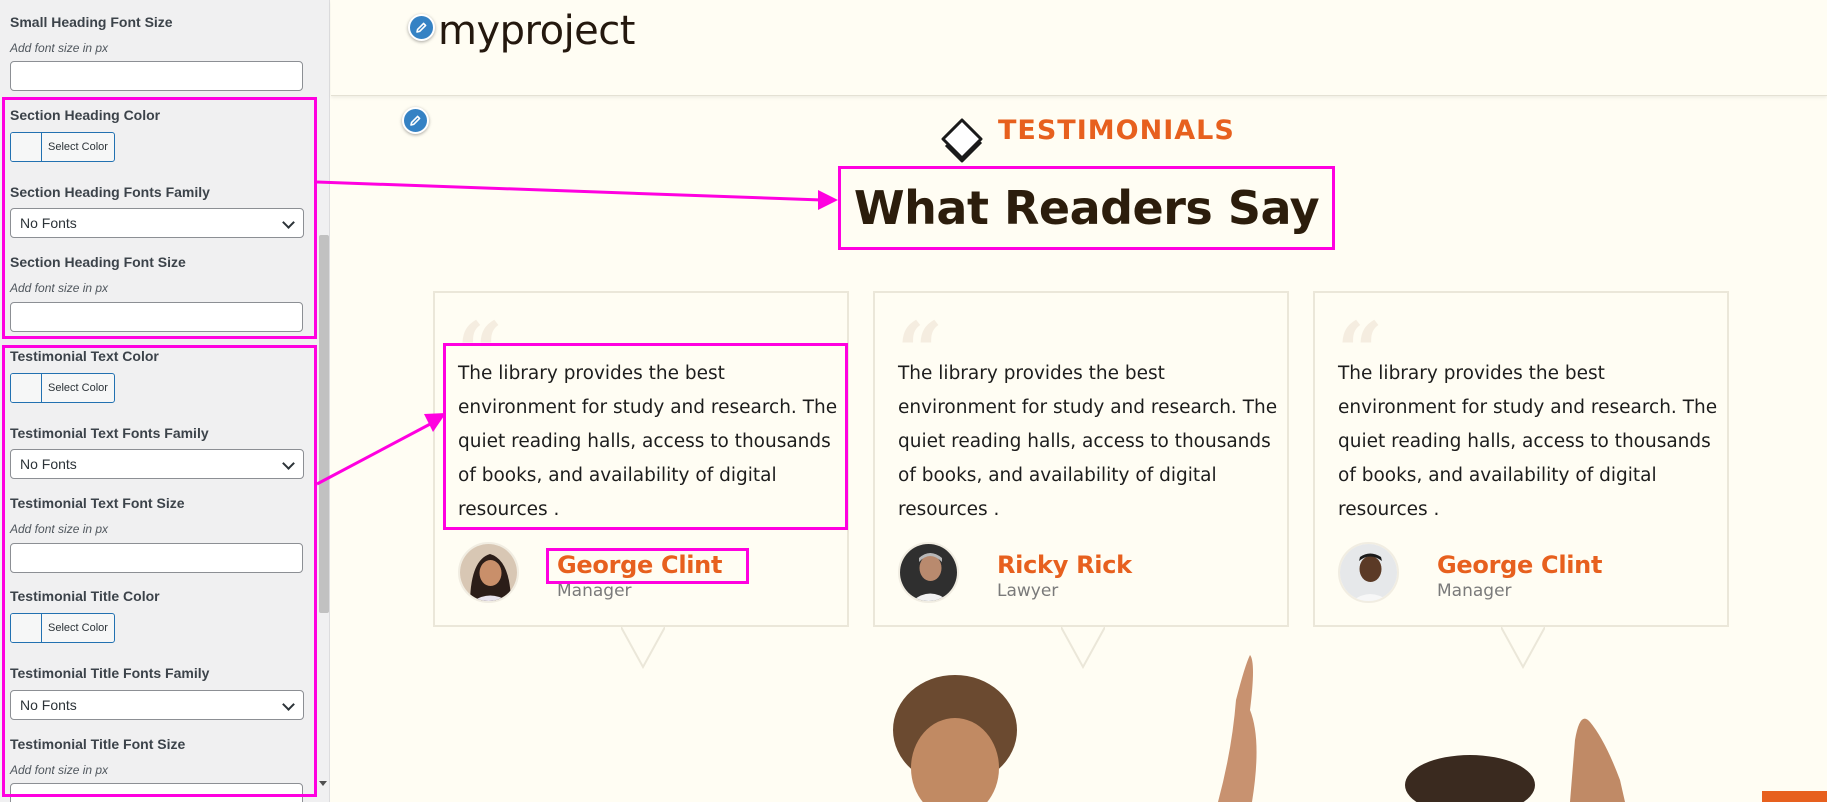  Describe the element at coordinates (375, 453) in the screenshot. I see `annotation-arrow-text` at that location.